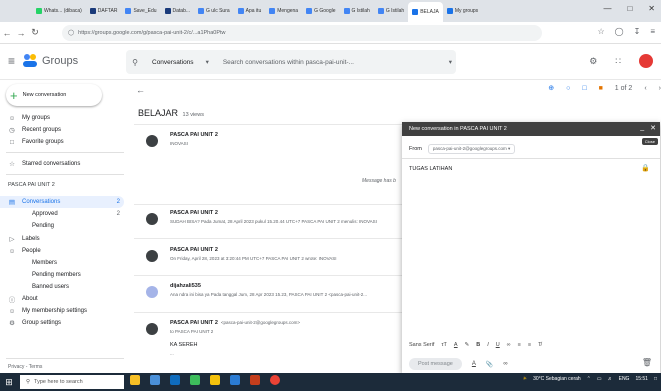  Describe the element at coordinates (175, 380) in the screenshot. I see `edge-icon` at that location.